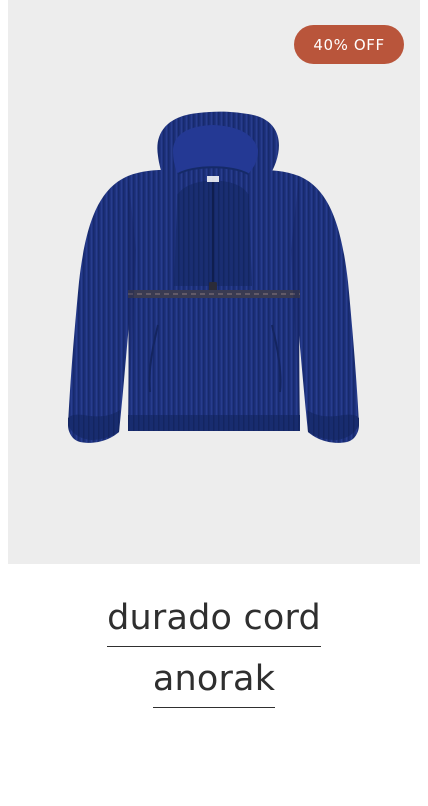 The image size is (428, 806). Describe the element at coordinates (214, 652) in the screenshot. I see `product-title-link: durado cord anorak` at that location.